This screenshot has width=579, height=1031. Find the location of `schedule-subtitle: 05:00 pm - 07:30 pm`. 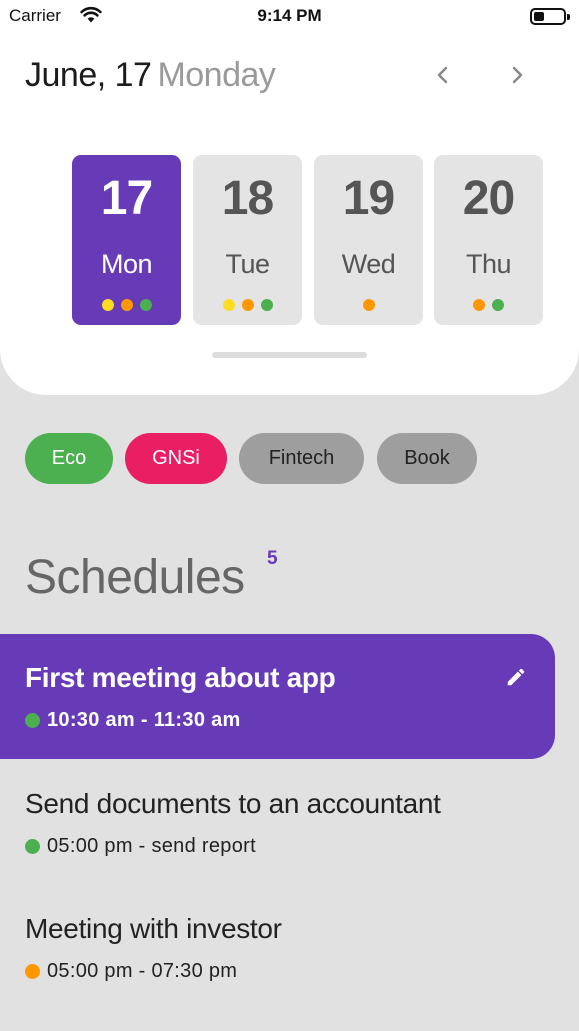

schedule-subtitle: 05:00 pm - 07:30 pm is located at coordinates (142, 971).